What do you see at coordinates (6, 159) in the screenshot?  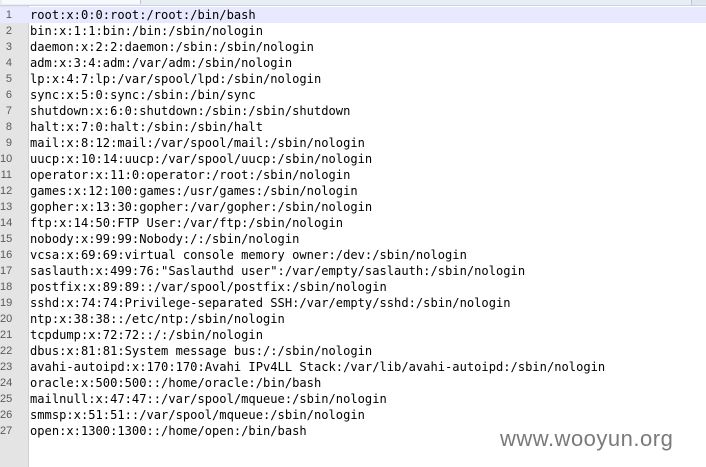 I see `line-number: 10` at bounding box center [6, 159].